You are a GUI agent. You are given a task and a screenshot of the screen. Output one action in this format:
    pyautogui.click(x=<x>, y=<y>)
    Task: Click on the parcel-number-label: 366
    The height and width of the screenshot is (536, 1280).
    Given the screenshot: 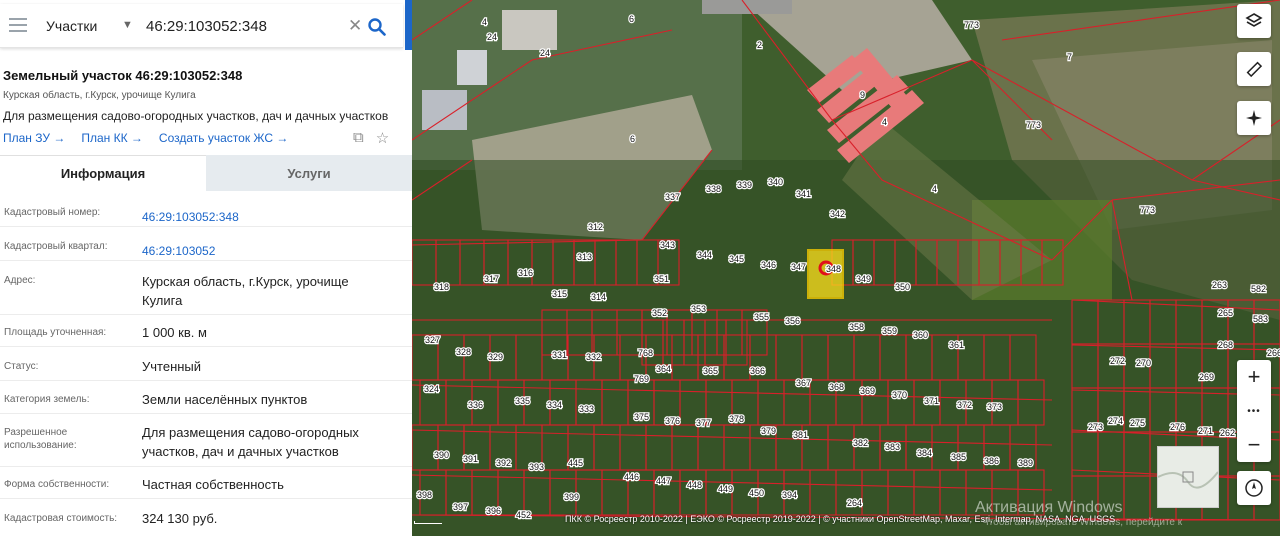 What is the action you would take?
    pyautogui.click(x=757, y=371)
    